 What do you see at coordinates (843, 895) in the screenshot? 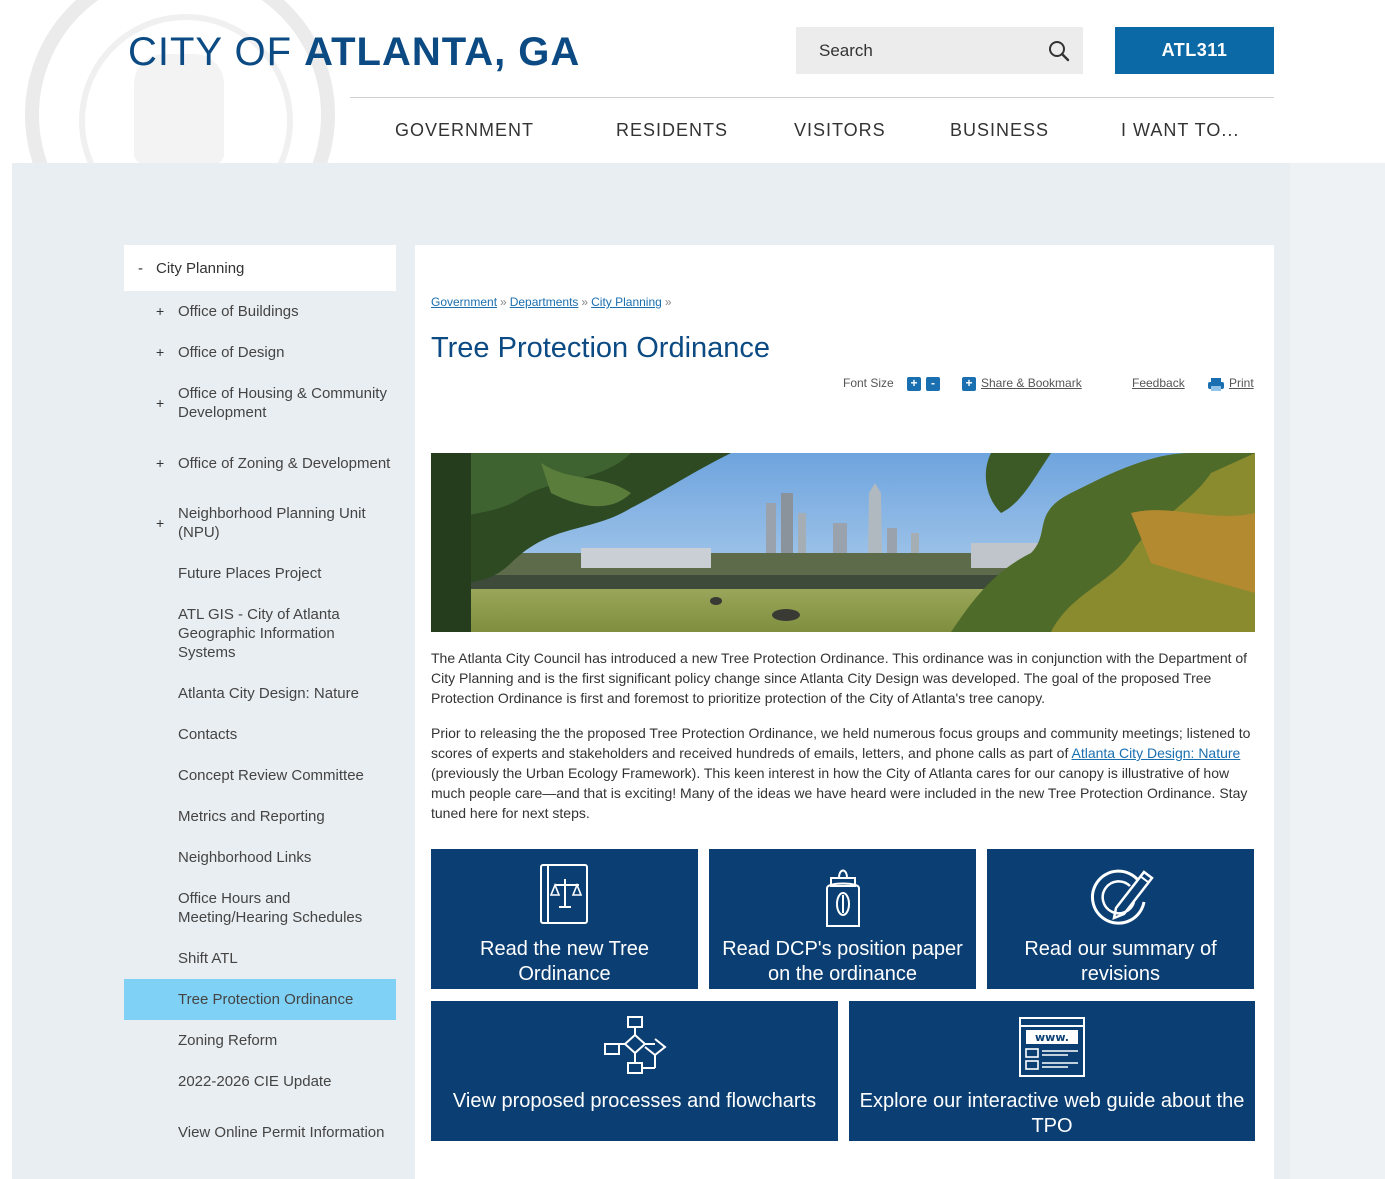
I see `position-paper-icon` at bounding box center [843, 895].